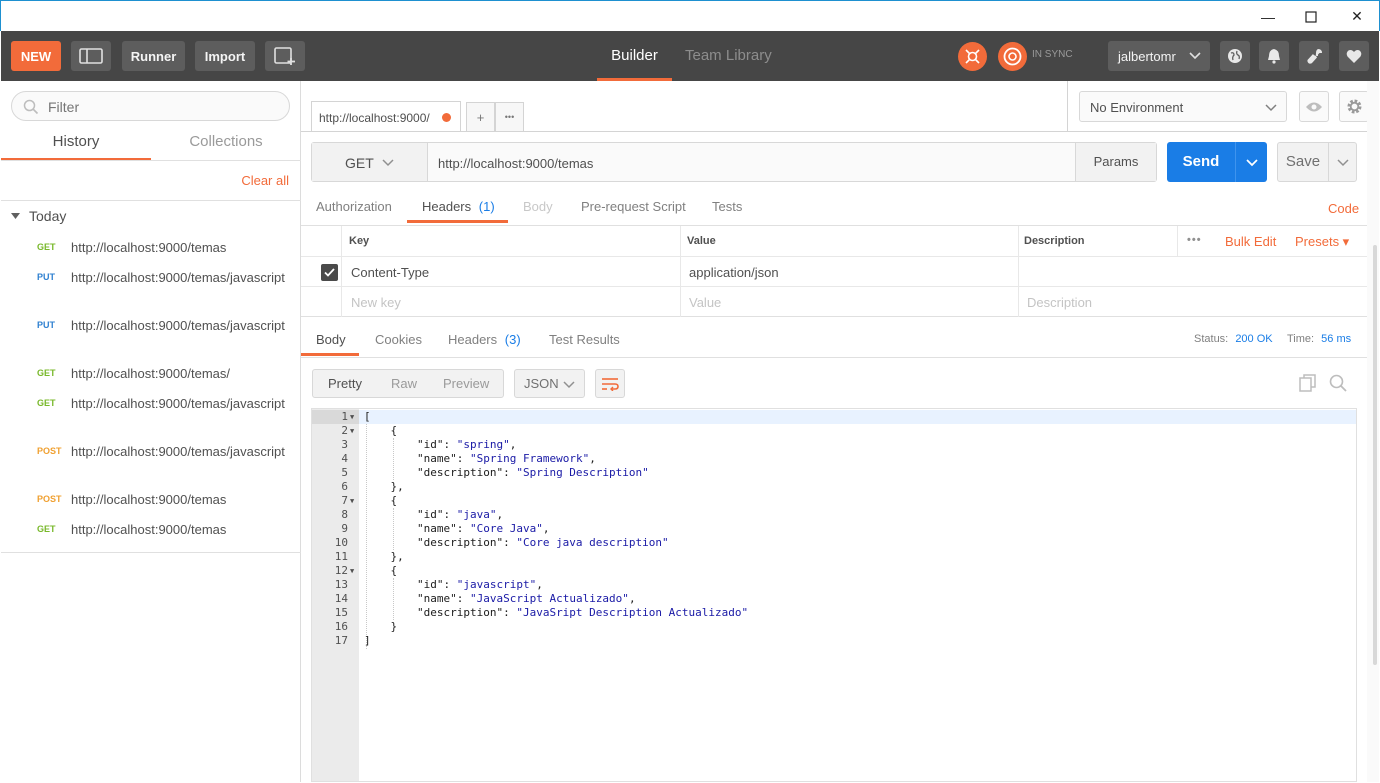  I want to click on tab-tests: Tests, so click(727, 206).